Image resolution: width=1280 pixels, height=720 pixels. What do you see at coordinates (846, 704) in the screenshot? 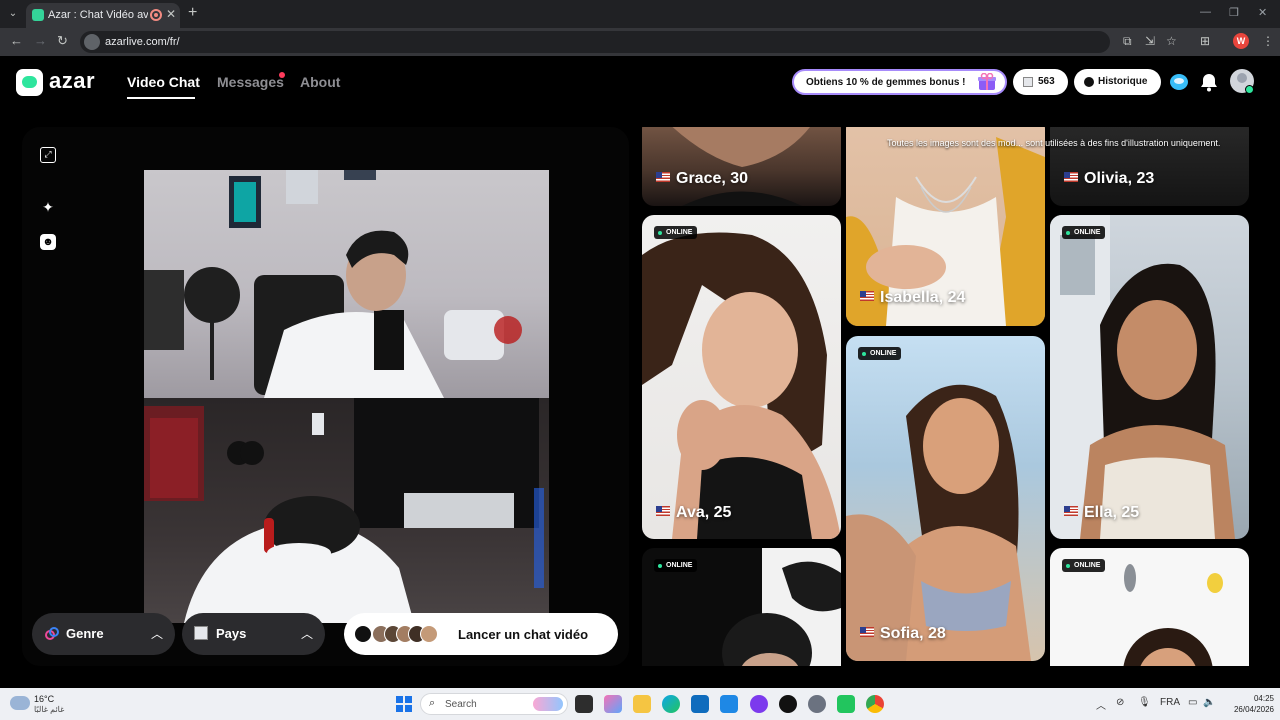
I see `whatsapp-icon` at bounding box center [846, 704].